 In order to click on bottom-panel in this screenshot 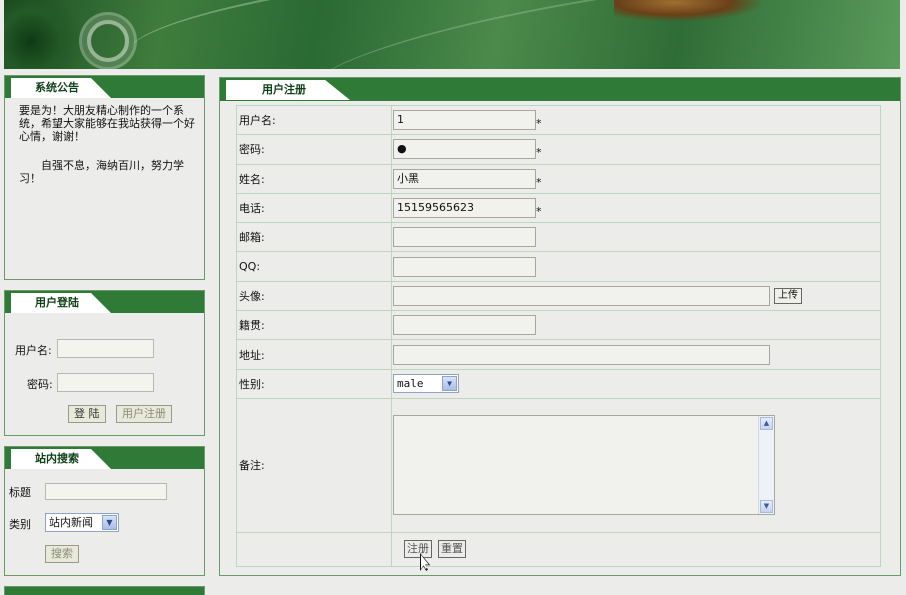, I will do `click(104, 590)`.